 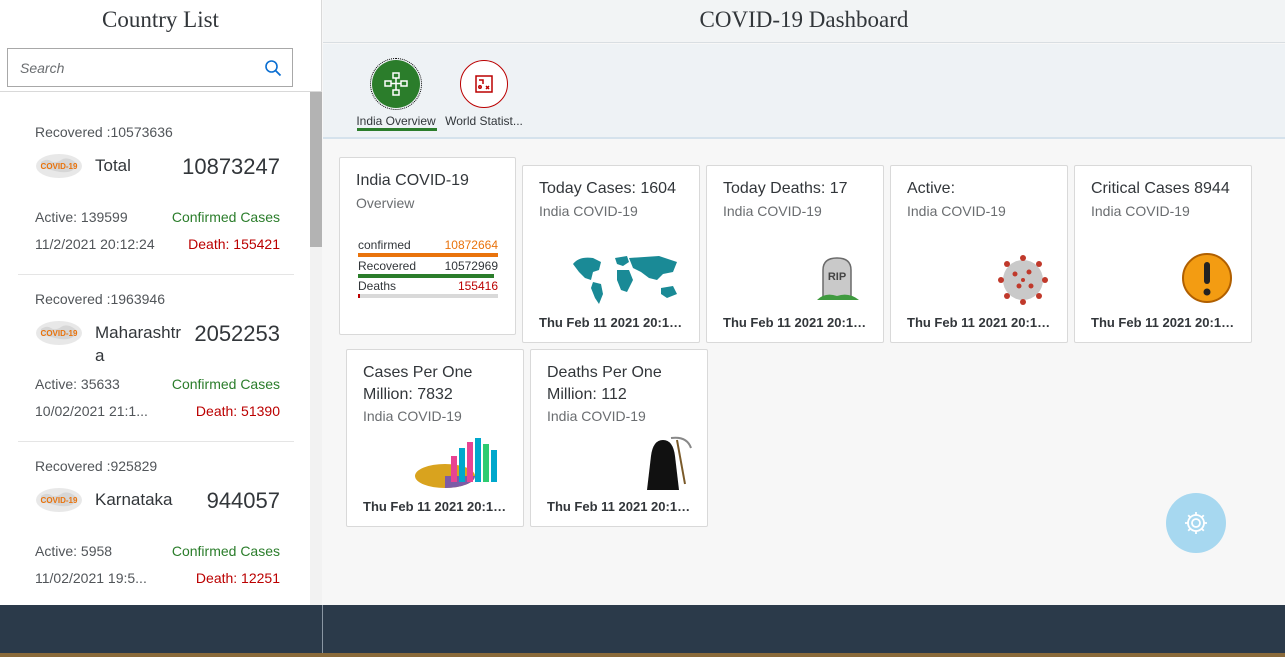 I want to click on footer-bar, so click(x=642, y=631).